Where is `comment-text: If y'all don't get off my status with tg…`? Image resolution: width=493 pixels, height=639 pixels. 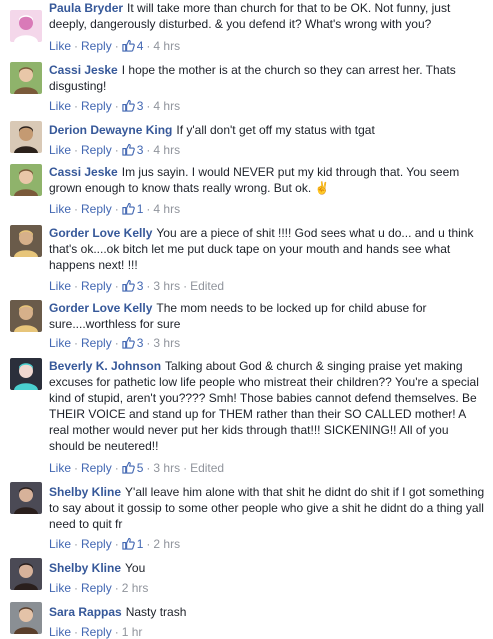
comment-text: If y'all don't get off my status with tg… is located at coordinates (275, 130).